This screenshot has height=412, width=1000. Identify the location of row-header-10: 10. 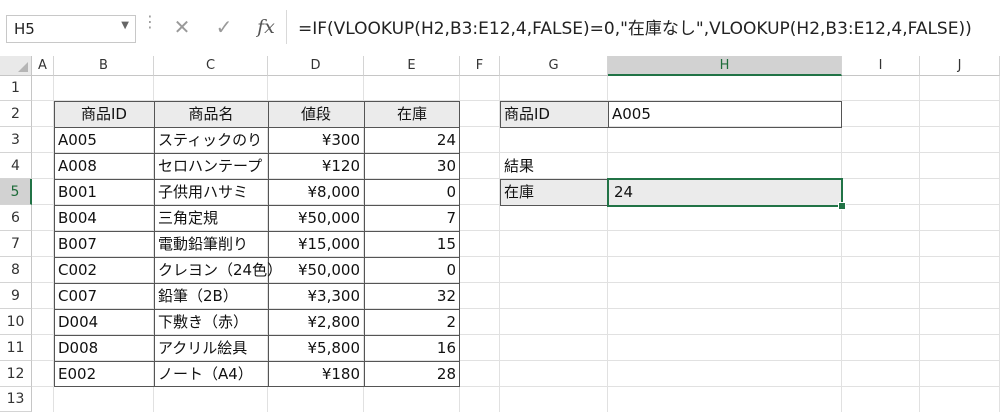
(16, 322).